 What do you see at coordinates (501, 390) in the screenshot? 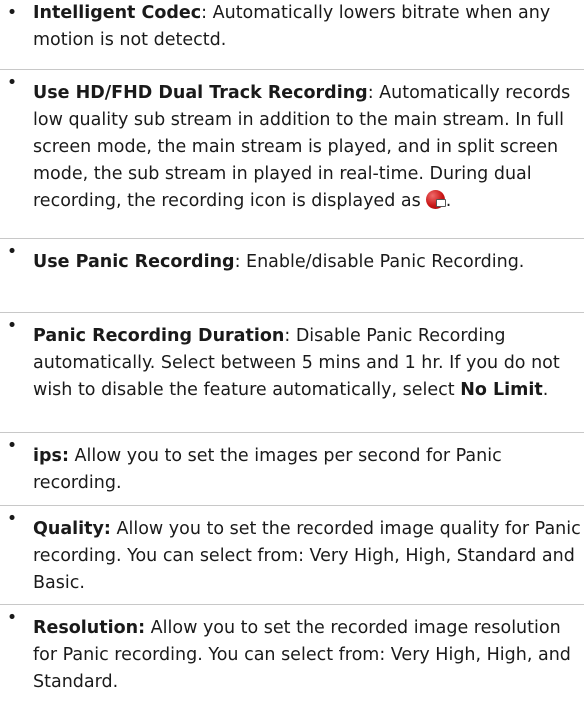
I see `item-term-no-limit: No Limit` at bounding box center [501, 390].